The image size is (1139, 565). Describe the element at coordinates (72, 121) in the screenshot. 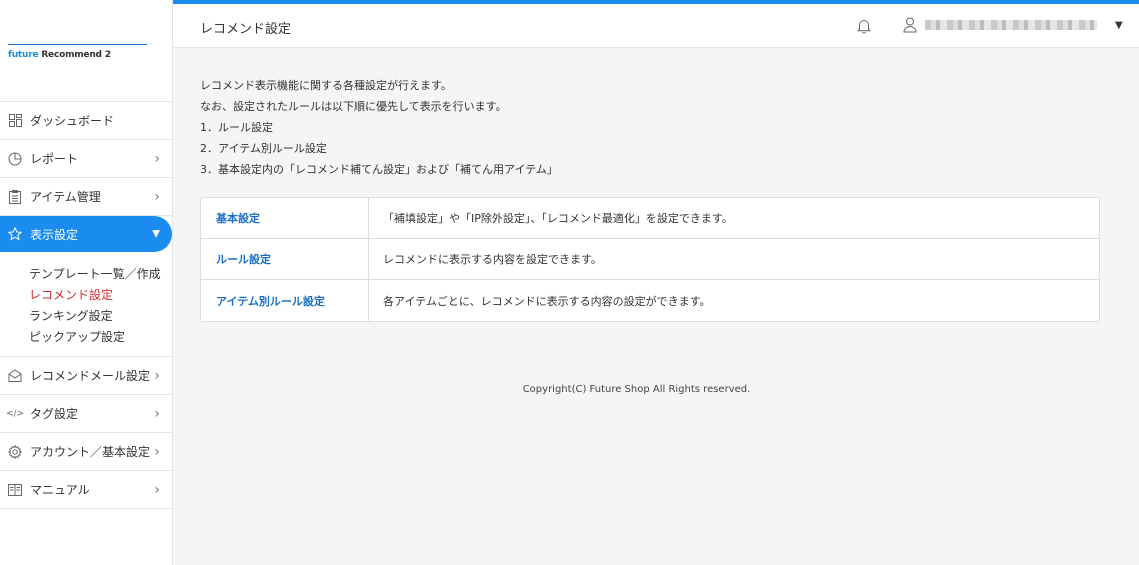

I see `sidebar-item-label: ダッシュボード` at that location.